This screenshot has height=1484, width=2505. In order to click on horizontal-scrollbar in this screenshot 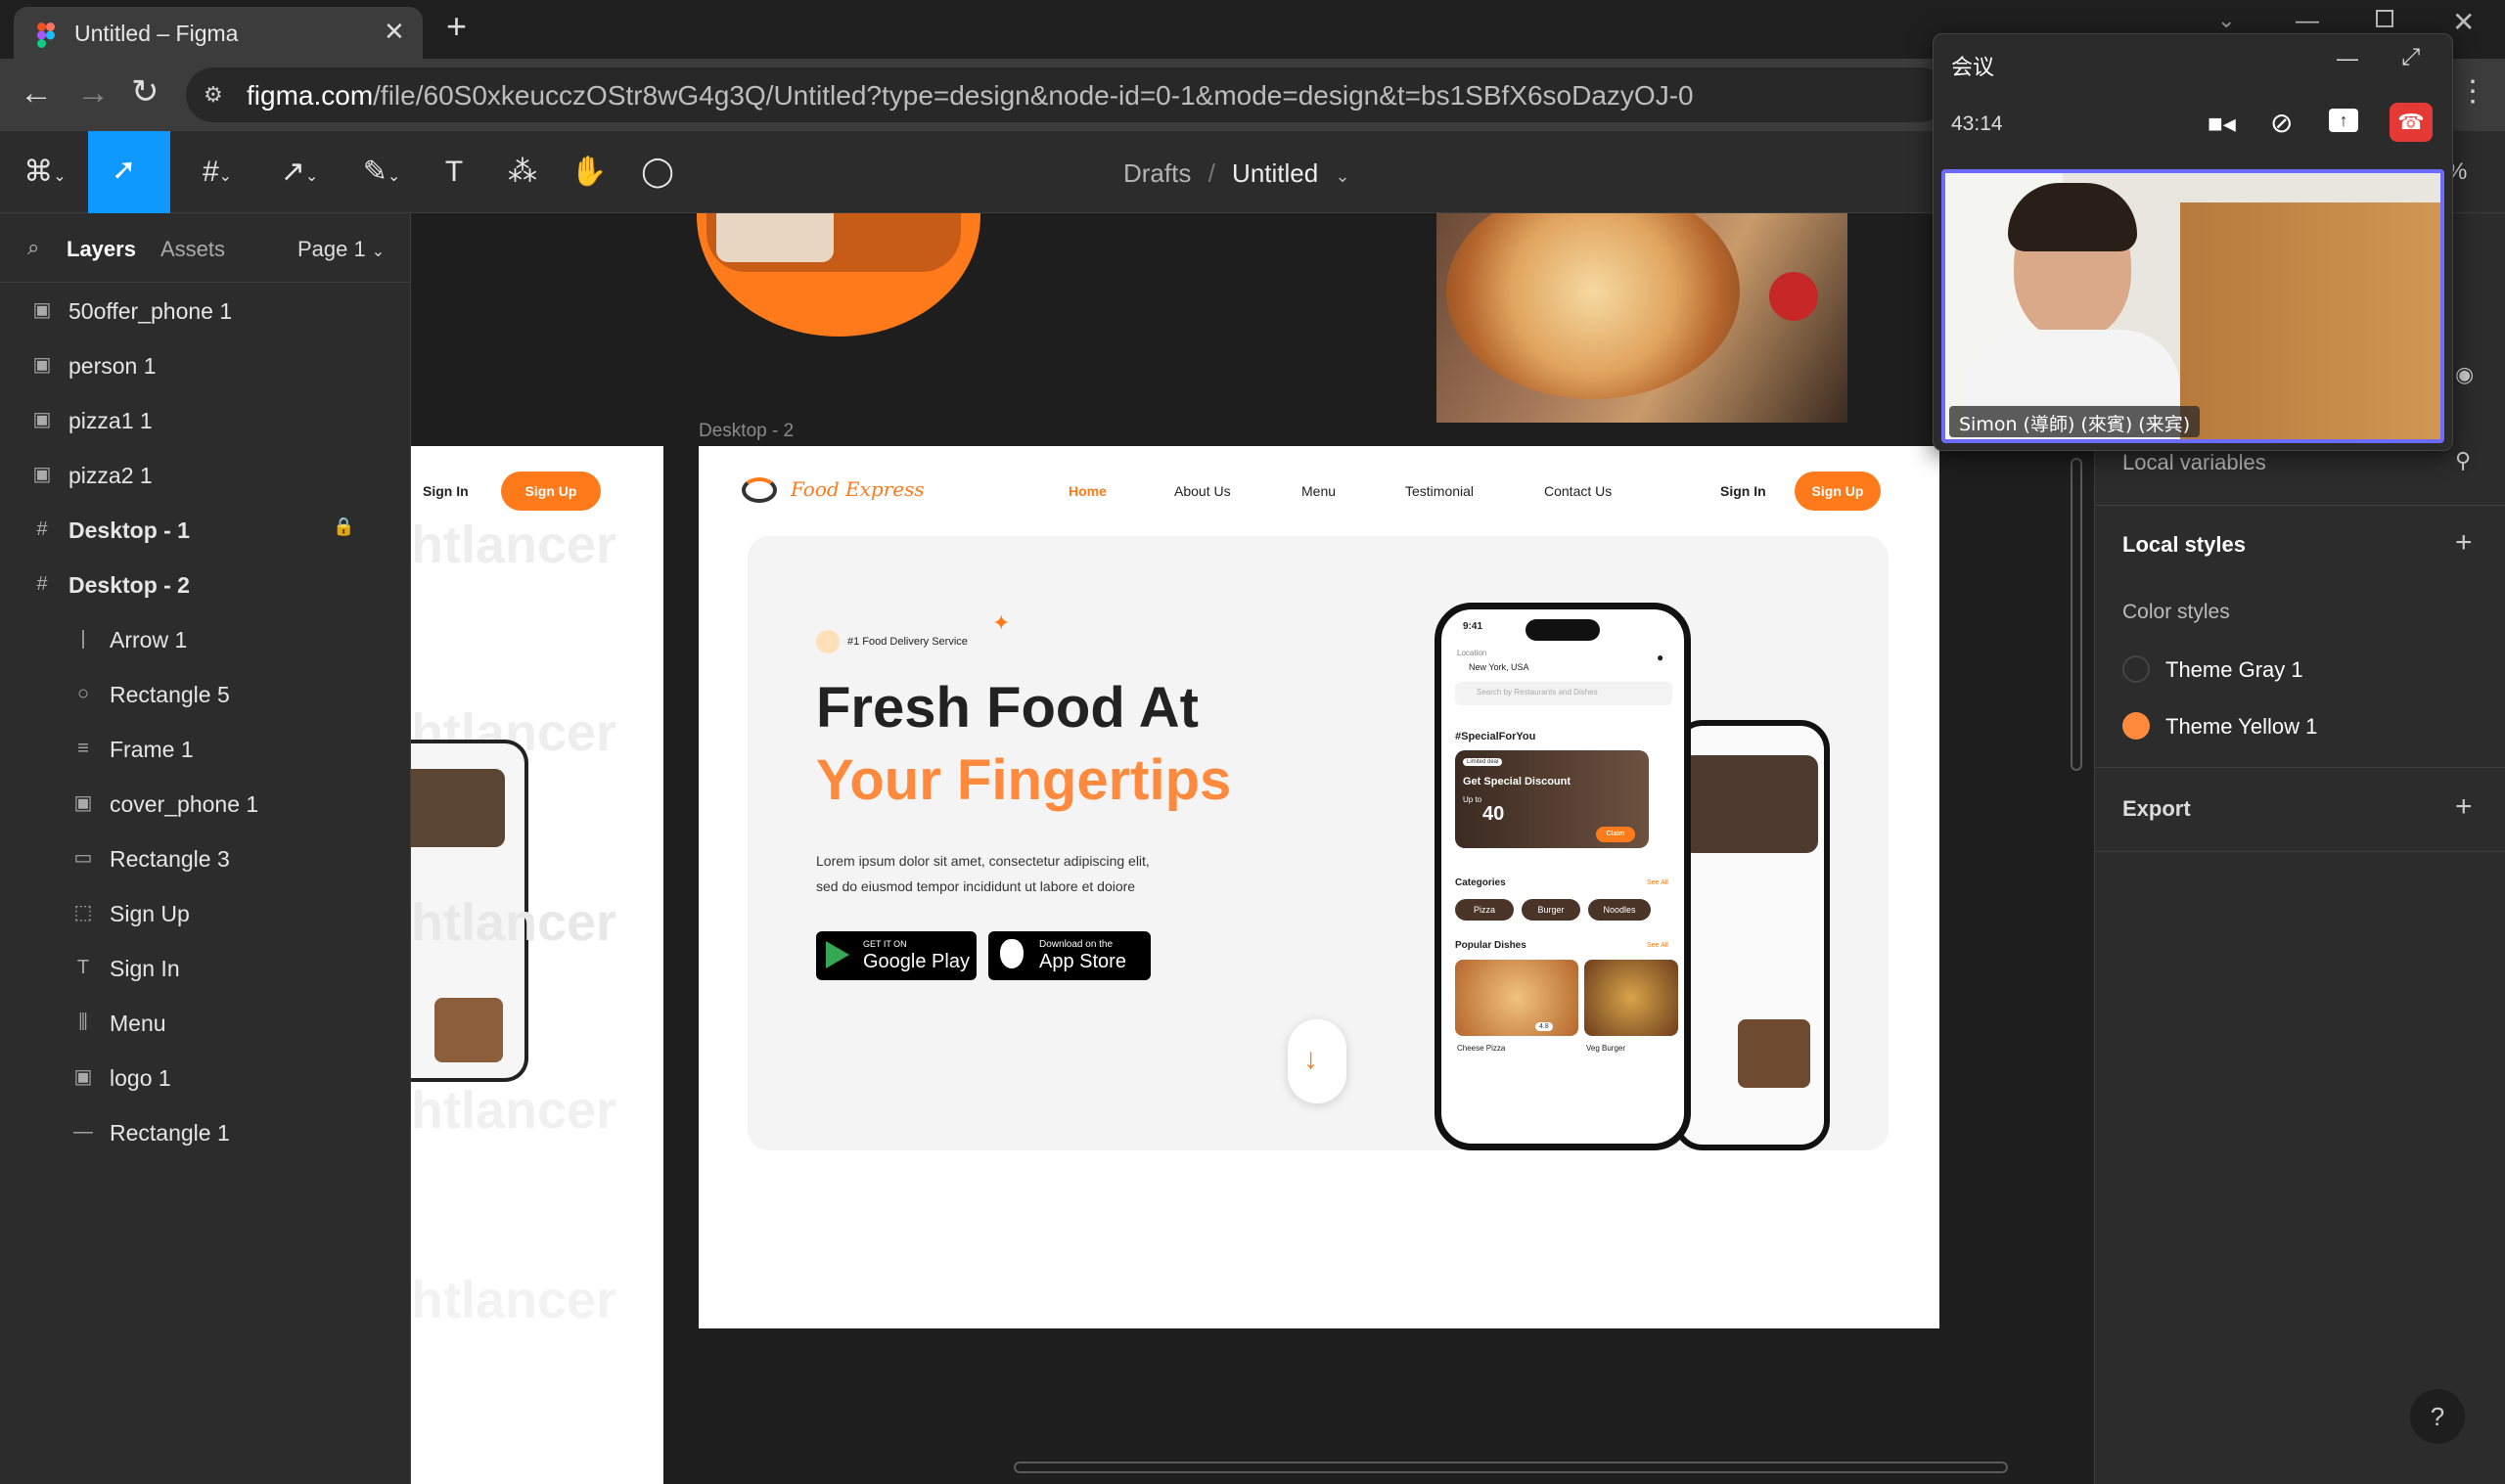, I will do `click(1511, 1467)`.